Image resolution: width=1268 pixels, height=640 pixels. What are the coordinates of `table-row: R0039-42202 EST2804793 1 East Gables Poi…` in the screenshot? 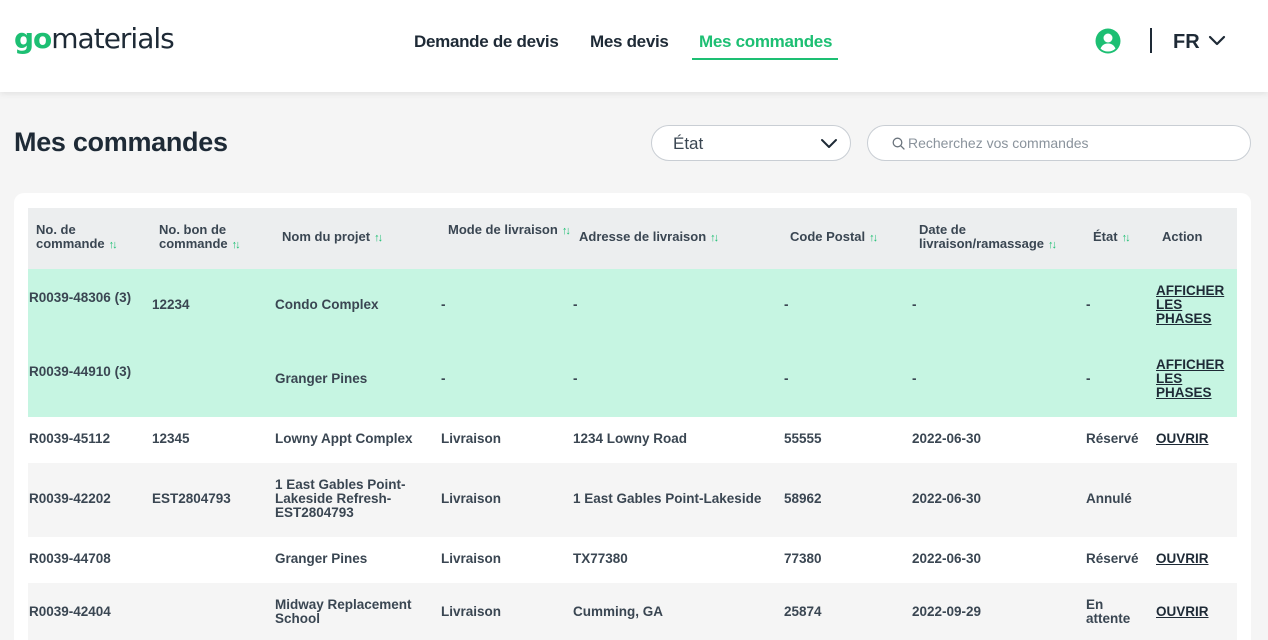 It's located at (632, 500).